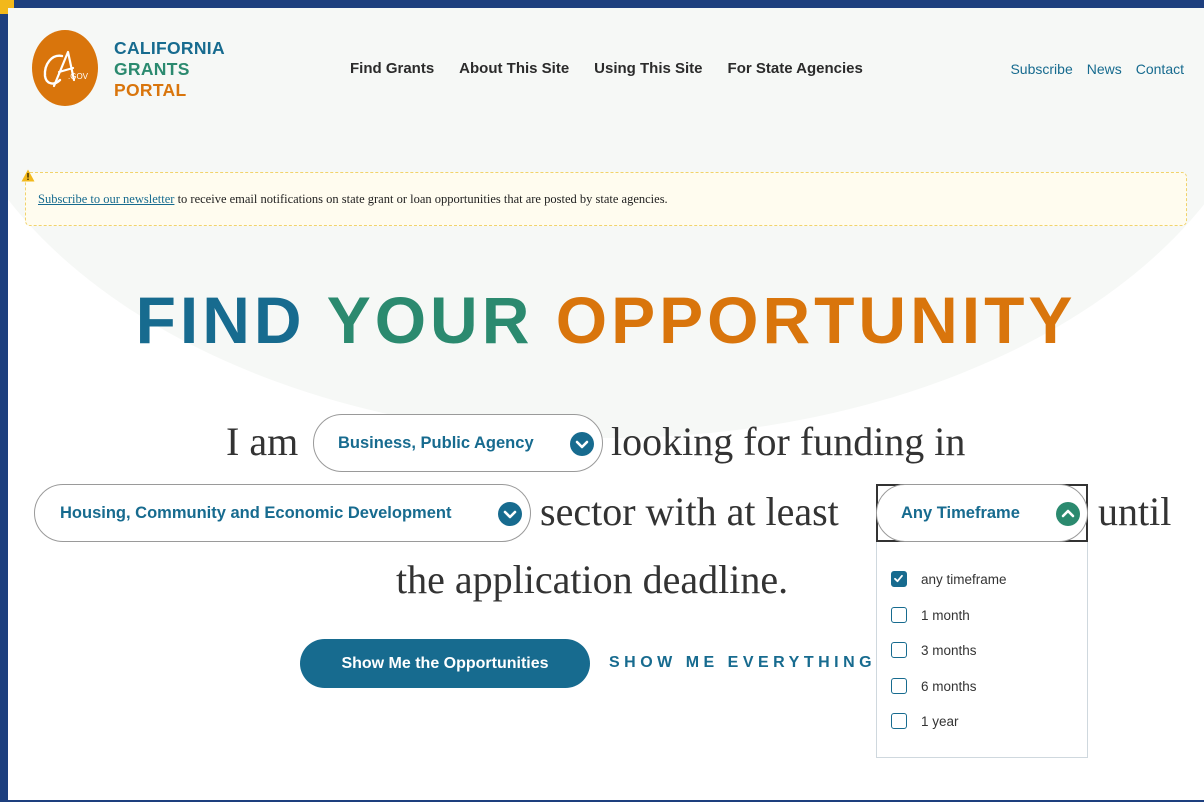 The height and width of the screenshot is (802, 1204). Describe the element at coordinates (430, 320) in the screenshot. I see `hero-title-your: YOUR` at that location.